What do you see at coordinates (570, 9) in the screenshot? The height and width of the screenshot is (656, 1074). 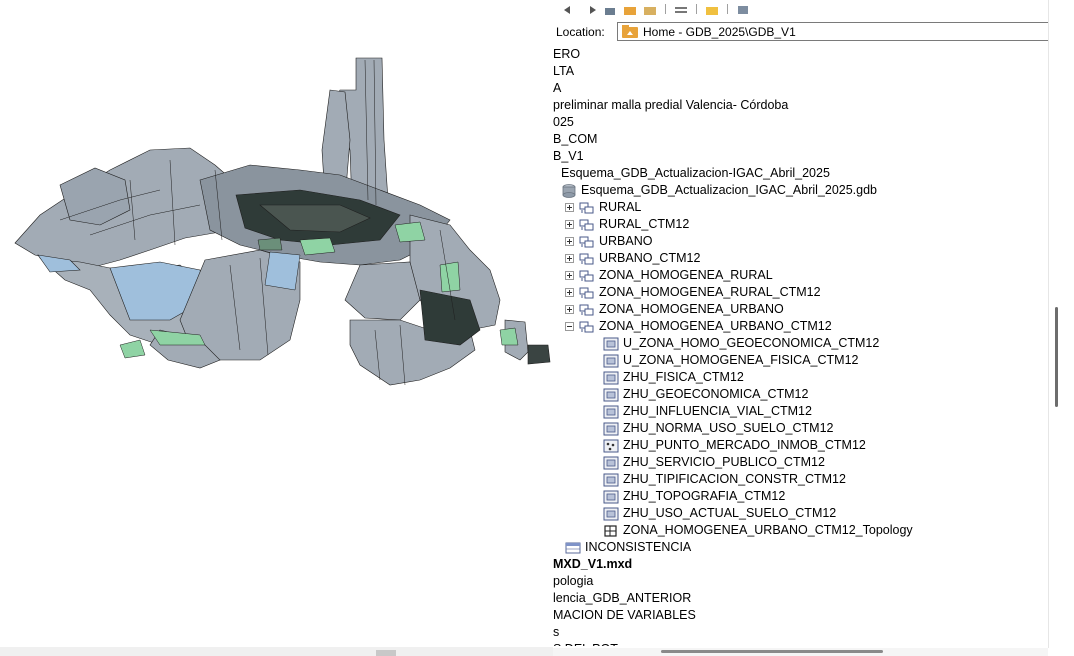 I see `back-icon` at bounding box center [570, 9].